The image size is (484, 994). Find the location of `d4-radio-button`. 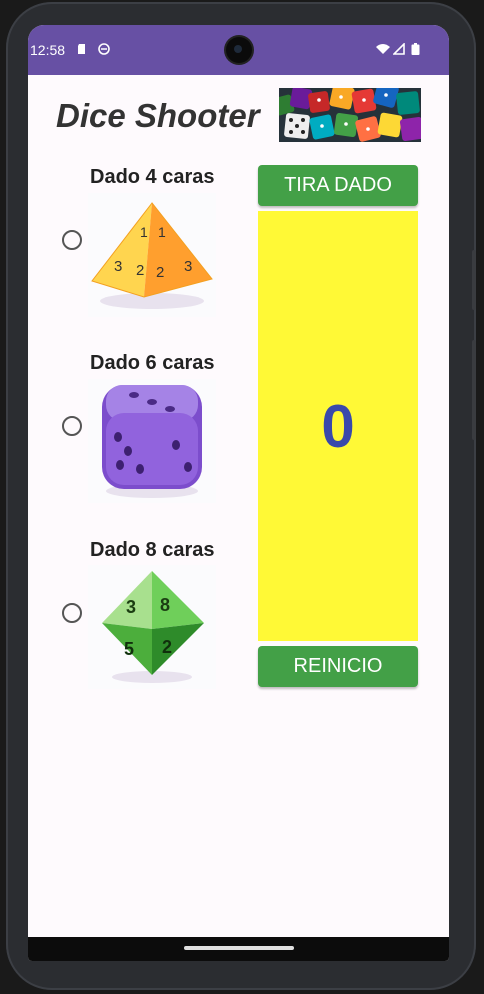

d4-radio-button is located at coordinates (72, 240).